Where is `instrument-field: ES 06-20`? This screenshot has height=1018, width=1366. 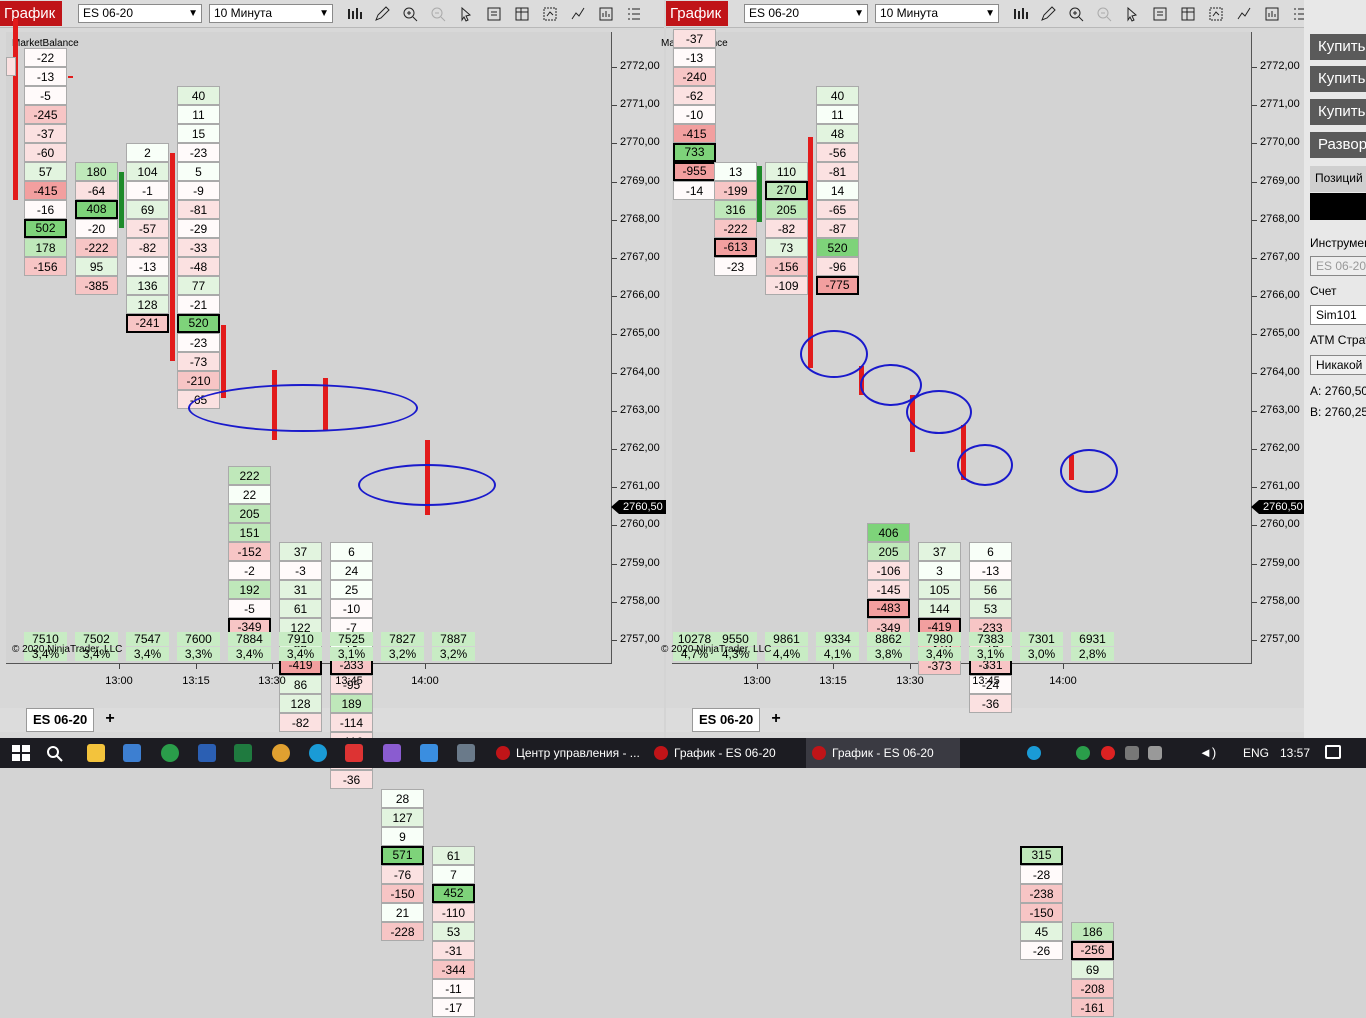 instrument-field: ES 06-20 is located at coordinates (1338, 266).